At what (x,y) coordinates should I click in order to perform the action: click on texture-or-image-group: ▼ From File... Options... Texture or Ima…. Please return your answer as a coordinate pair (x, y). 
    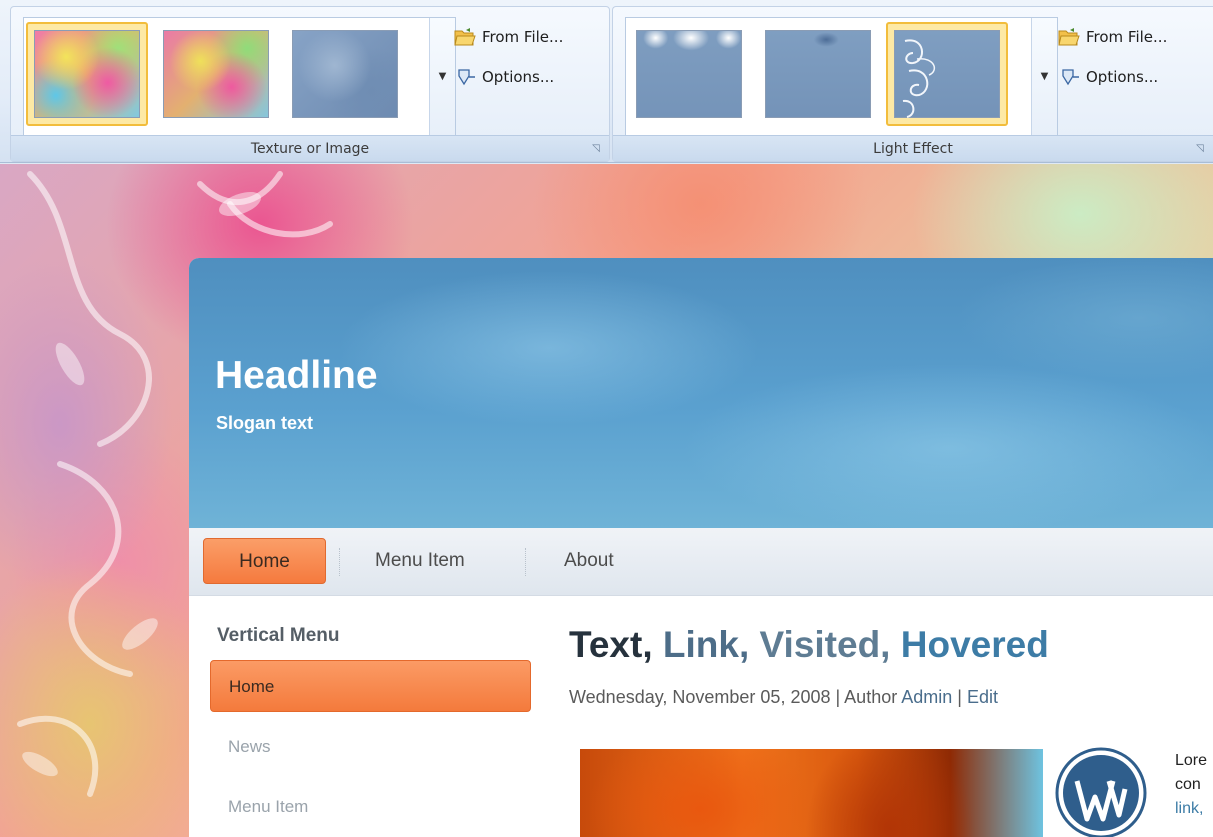
    Looking at the image, I should click on (310, 84).